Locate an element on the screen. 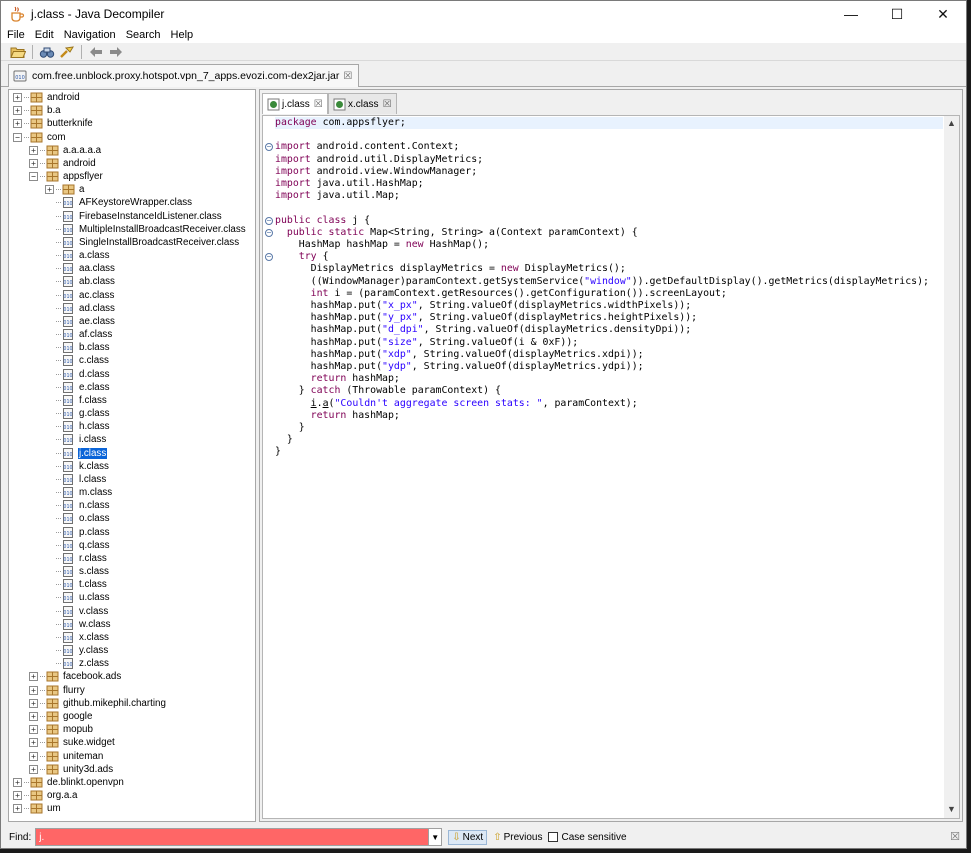  tree-class-item: 010 ae.class is located at coordinates (80, 321).